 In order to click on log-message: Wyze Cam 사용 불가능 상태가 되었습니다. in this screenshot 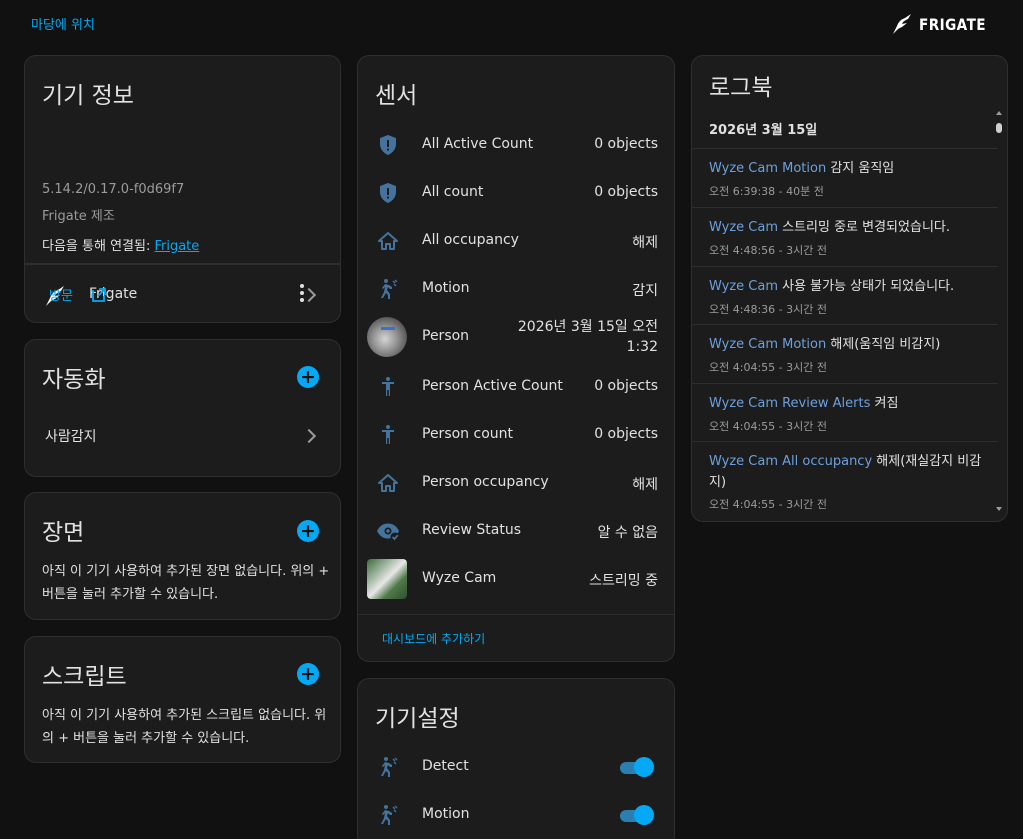, I will do `click(848, 286)`.